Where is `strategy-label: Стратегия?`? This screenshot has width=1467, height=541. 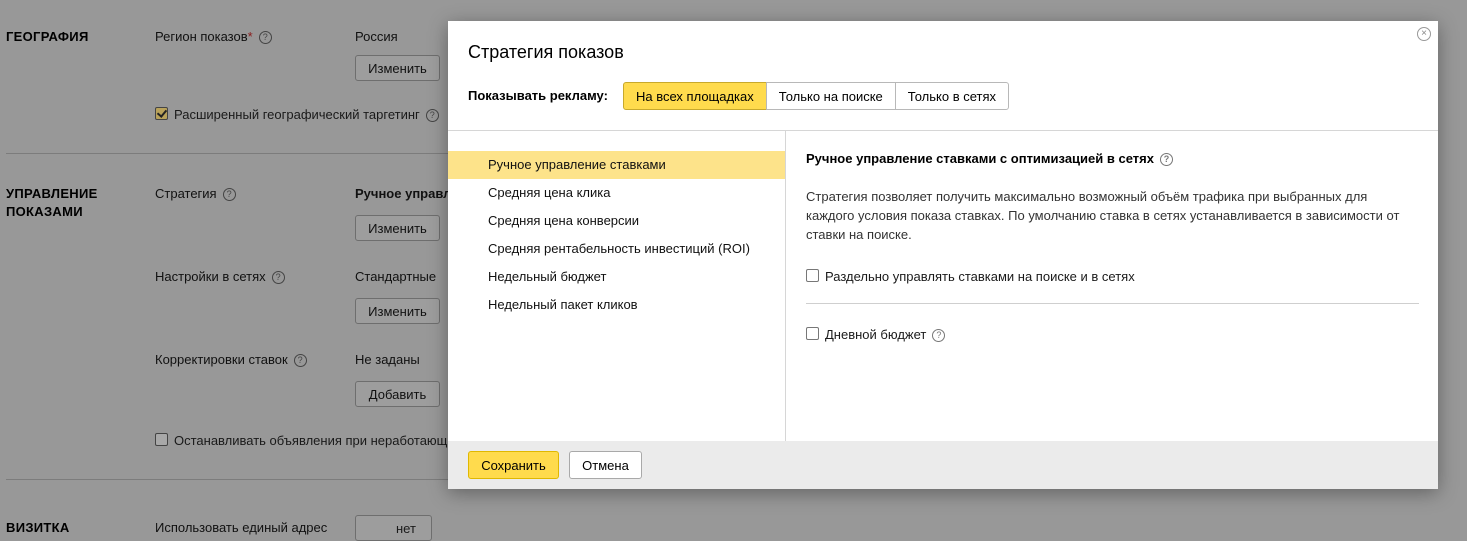 strategy-label: Стратегия? is located at coordinates (195, 193).